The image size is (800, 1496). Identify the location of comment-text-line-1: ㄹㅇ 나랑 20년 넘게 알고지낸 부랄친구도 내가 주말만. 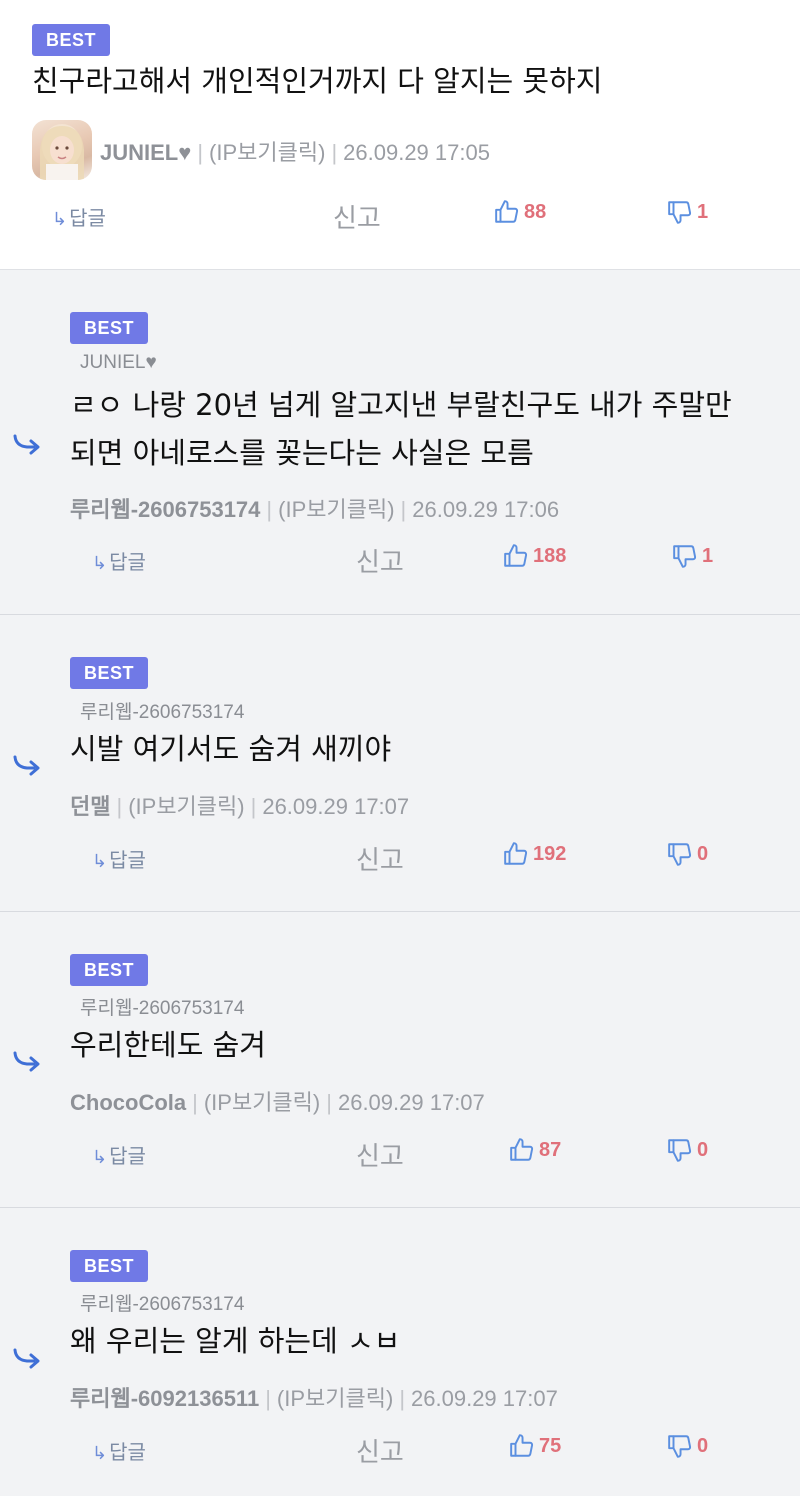
(401, 405).